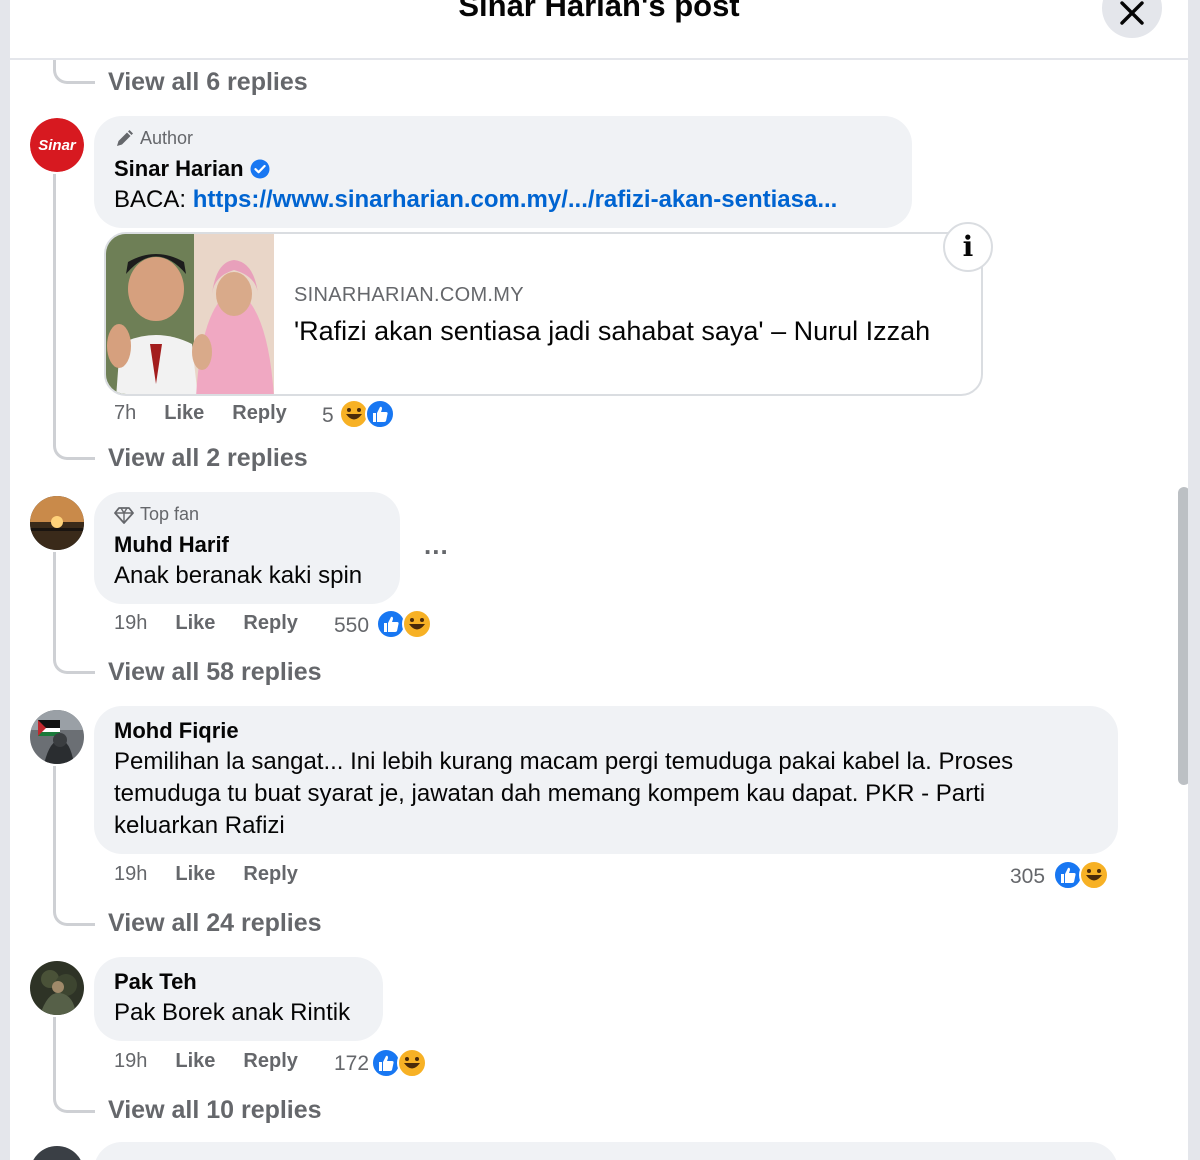 The height and width of the screenshot is (1160, 1200). What do you see at coordinates (215, 1110) in the screenshot?
I see `view-replies-link: View all 10 replies` at bounding box center [215, 1110].